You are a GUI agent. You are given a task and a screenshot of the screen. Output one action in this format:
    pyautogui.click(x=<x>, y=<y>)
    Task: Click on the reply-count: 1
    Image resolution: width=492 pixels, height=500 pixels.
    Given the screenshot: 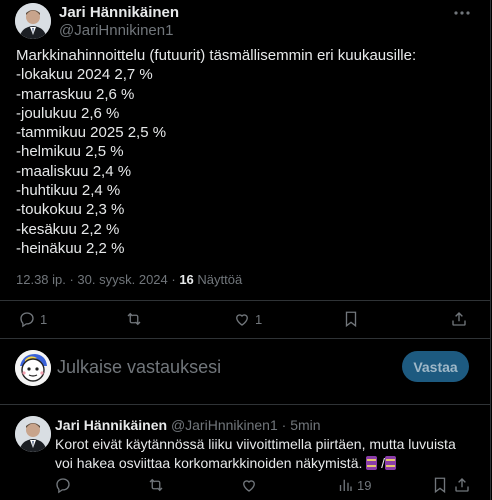 What is the action you would take?
    pyautogui.click(x=44, y=319)
    